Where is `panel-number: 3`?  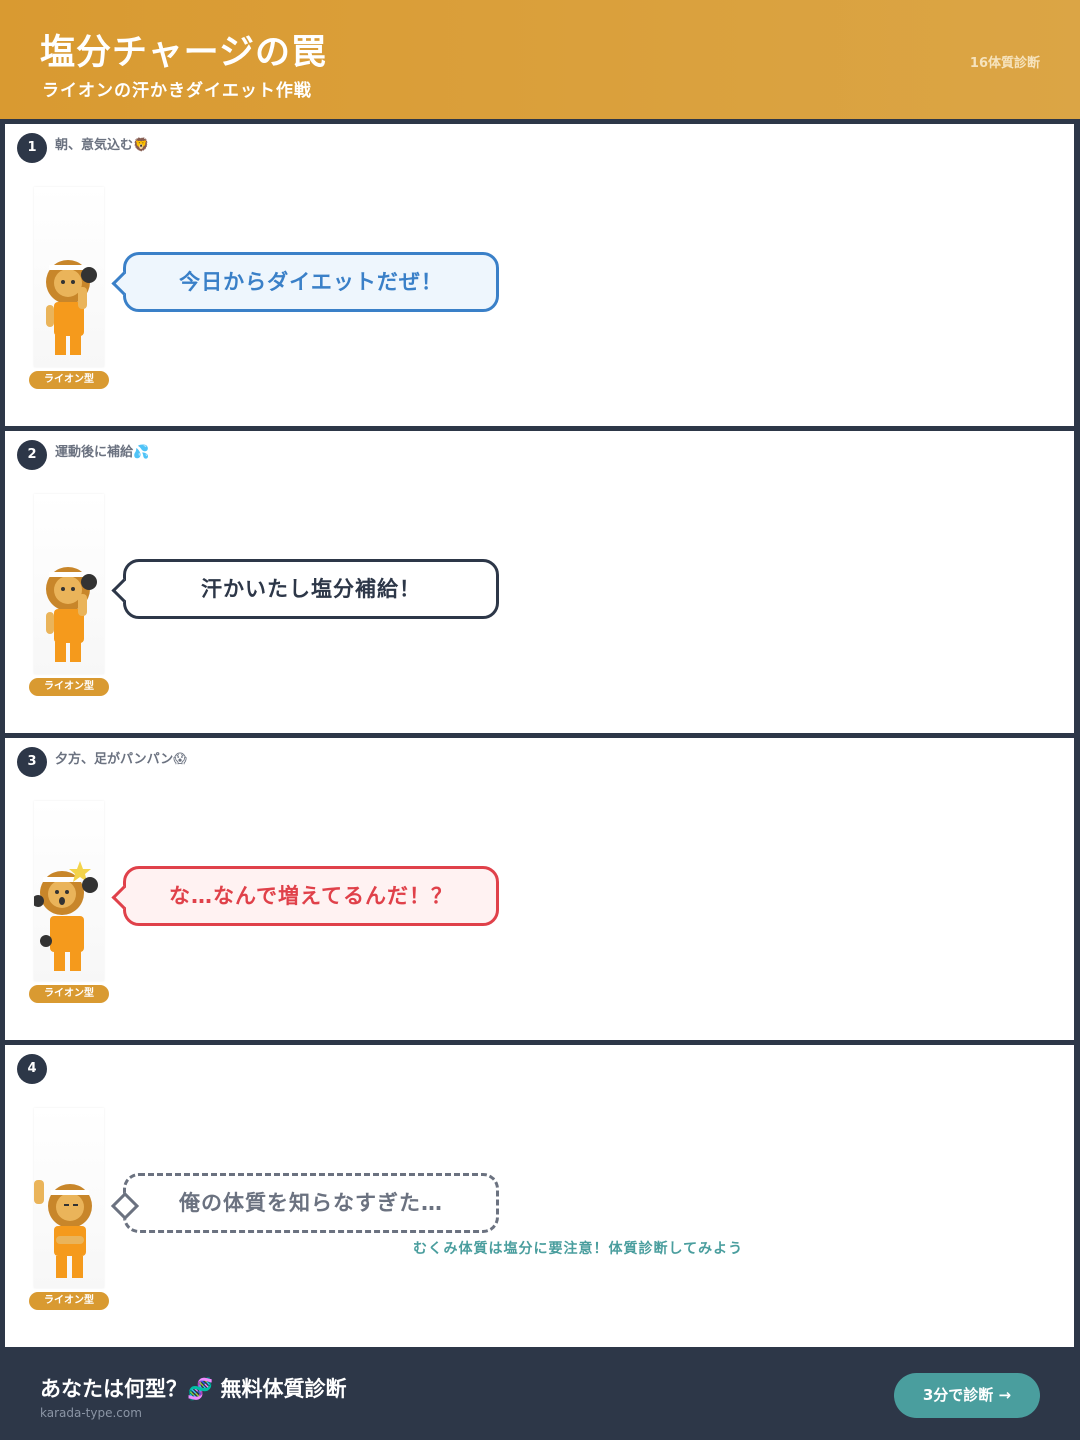 panel-number: 3 is located at coordinates (32, 762).